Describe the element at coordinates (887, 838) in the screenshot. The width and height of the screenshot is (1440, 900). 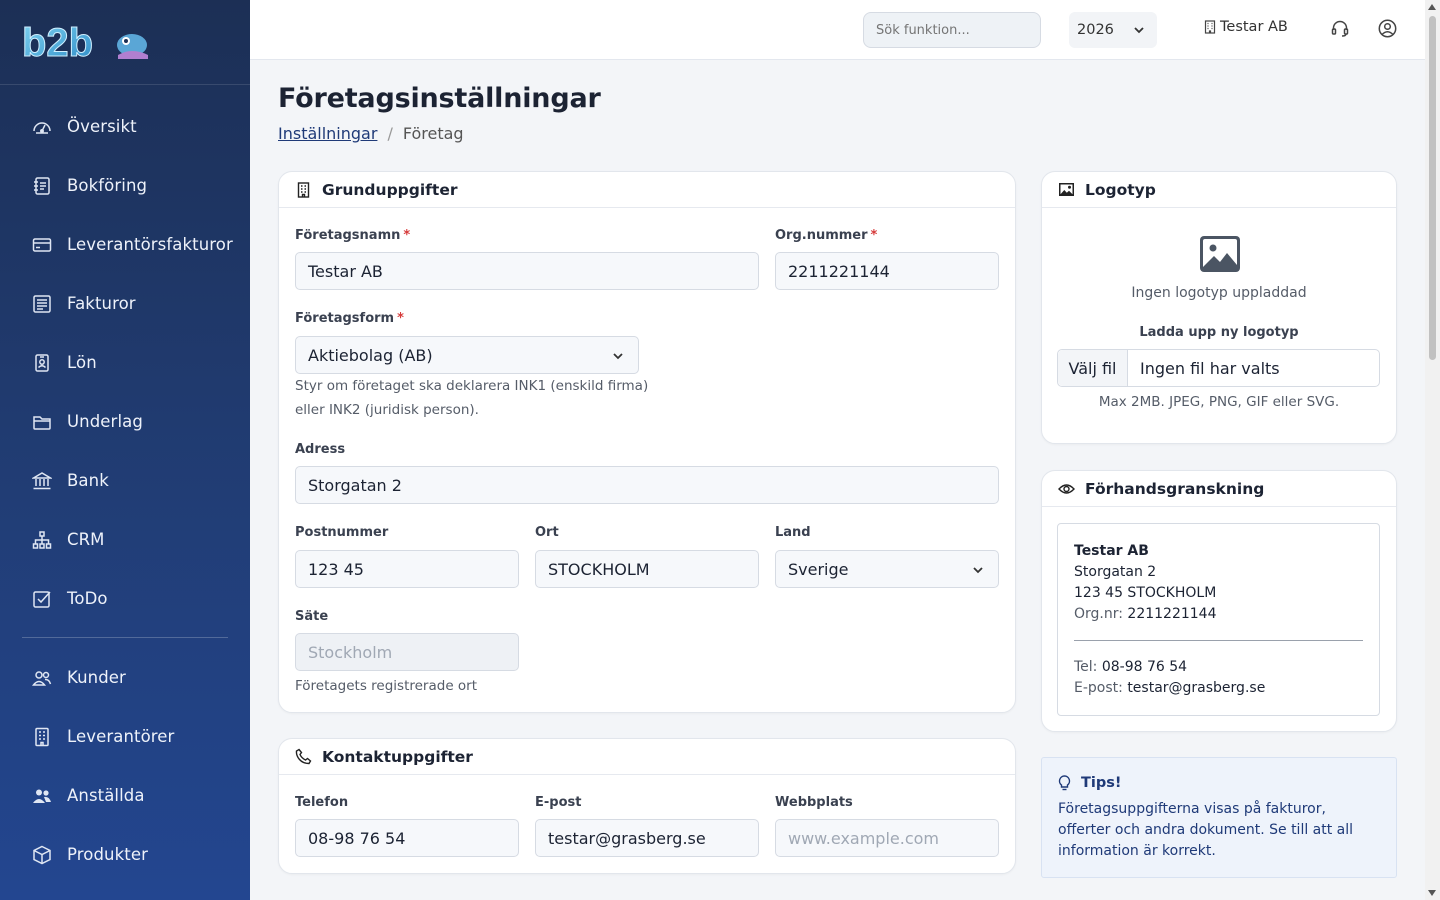
I see `website-input: www.example.com` at that location.